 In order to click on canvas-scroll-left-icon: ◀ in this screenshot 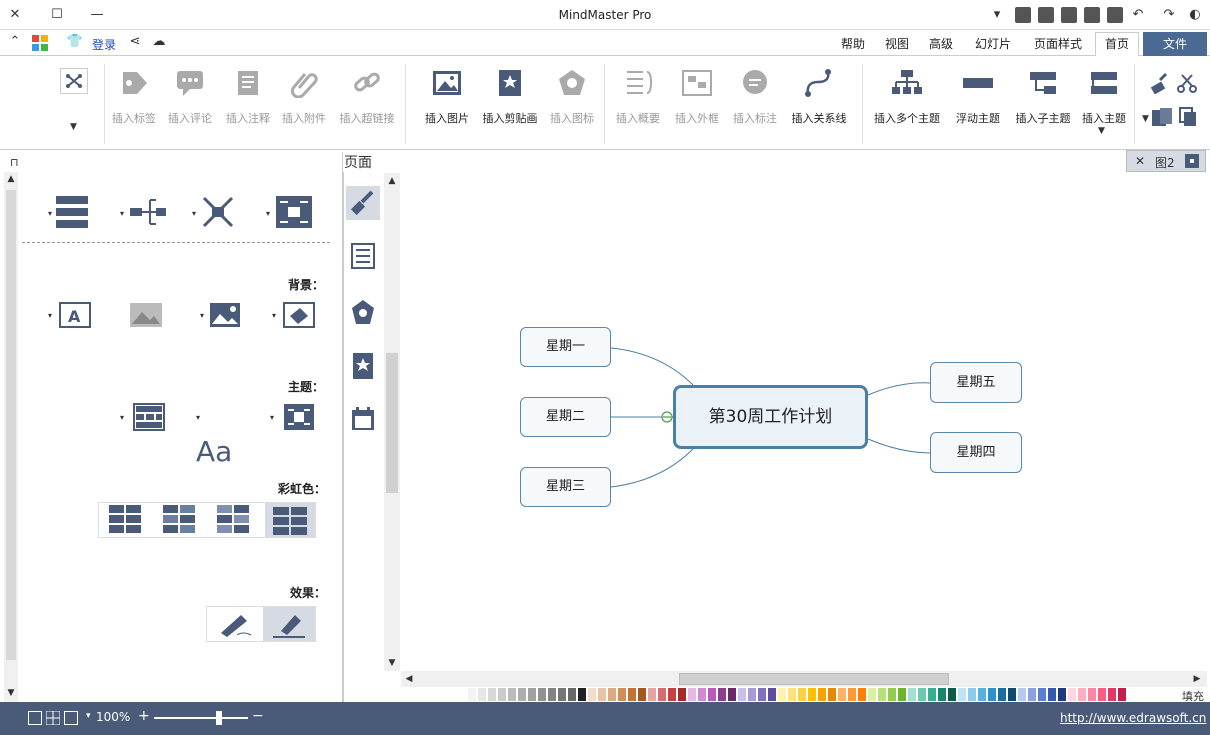, I will do `click(409, 679)`.